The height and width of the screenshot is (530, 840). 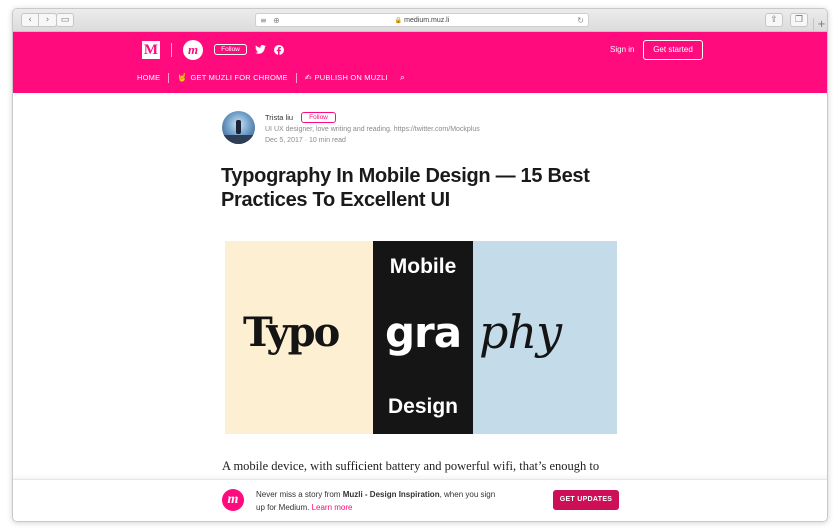 I want to click on tabs-icon: ❐, so click(x=799, y=19).